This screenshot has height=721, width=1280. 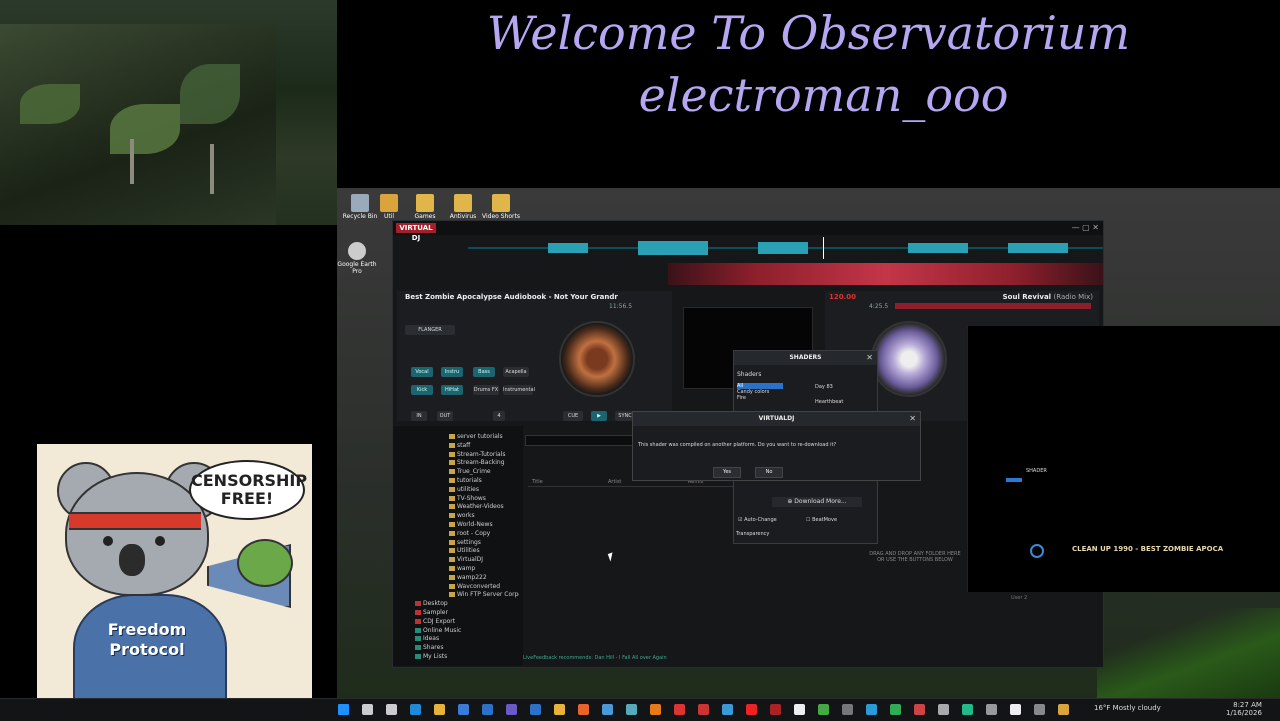 I want to click on folder-item: wamp222, so click(x=460, y=578).